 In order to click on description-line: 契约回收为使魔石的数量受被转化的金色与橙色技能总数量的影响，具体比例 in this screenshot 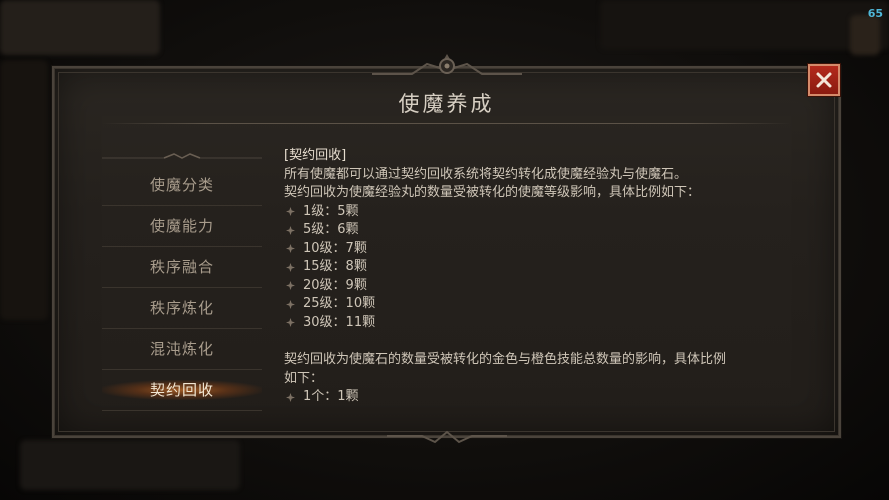, I will do `click(505, 359)`.